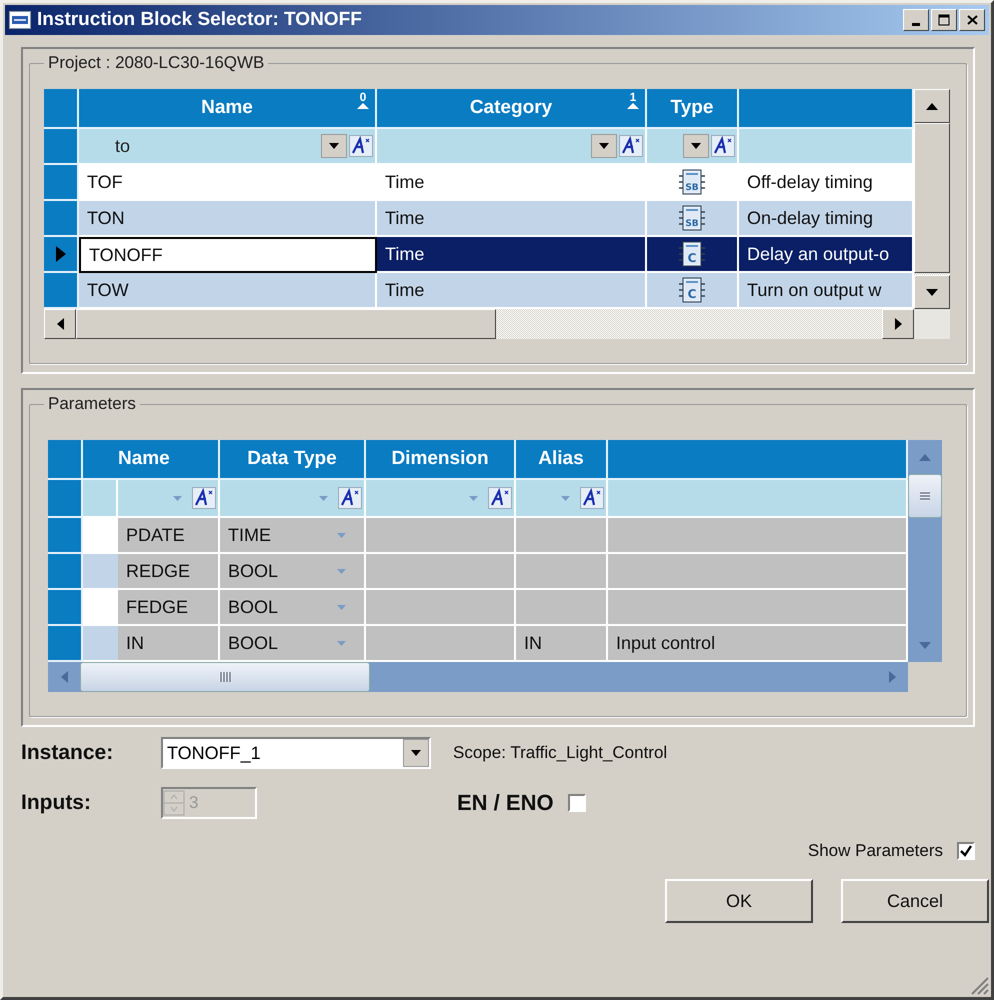 Image resolution: width=994 pixels, height=1000 pixels. What do you see at coordinates (228, 147) in the screenshot?
I see `filter-cell: to` at bounding box center [228, 147].